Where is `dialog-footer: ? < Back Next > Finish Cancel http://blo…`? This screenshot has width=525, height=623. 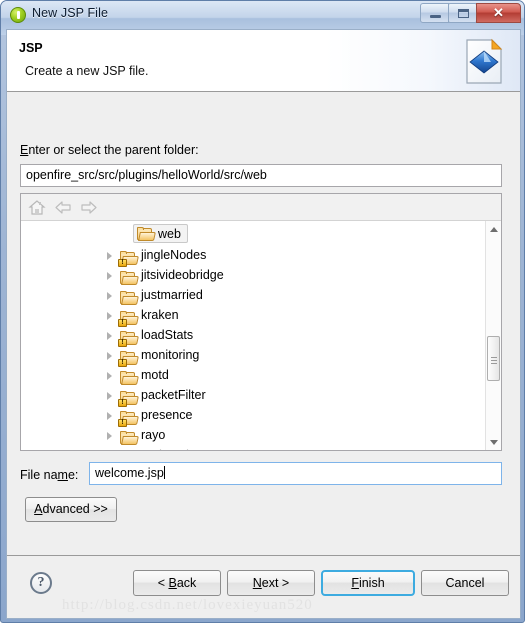 dialog-footer: ? < Back Next > Finish Cancel http://blo… is located at coordinates (263, 586).